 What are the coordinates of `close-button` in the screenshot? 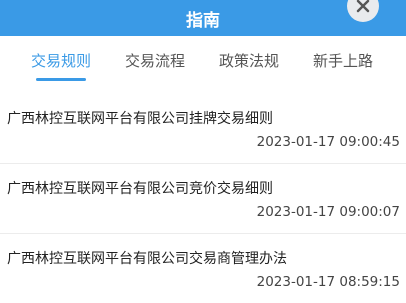 It's located at (363, 11).